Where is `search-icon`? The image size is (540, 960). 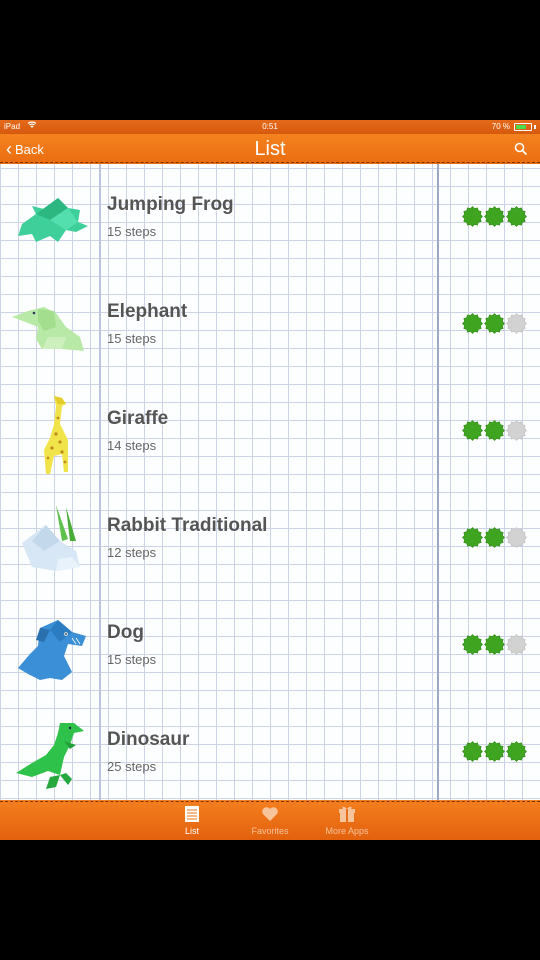 search-icon is located at coordinates (521, 149).